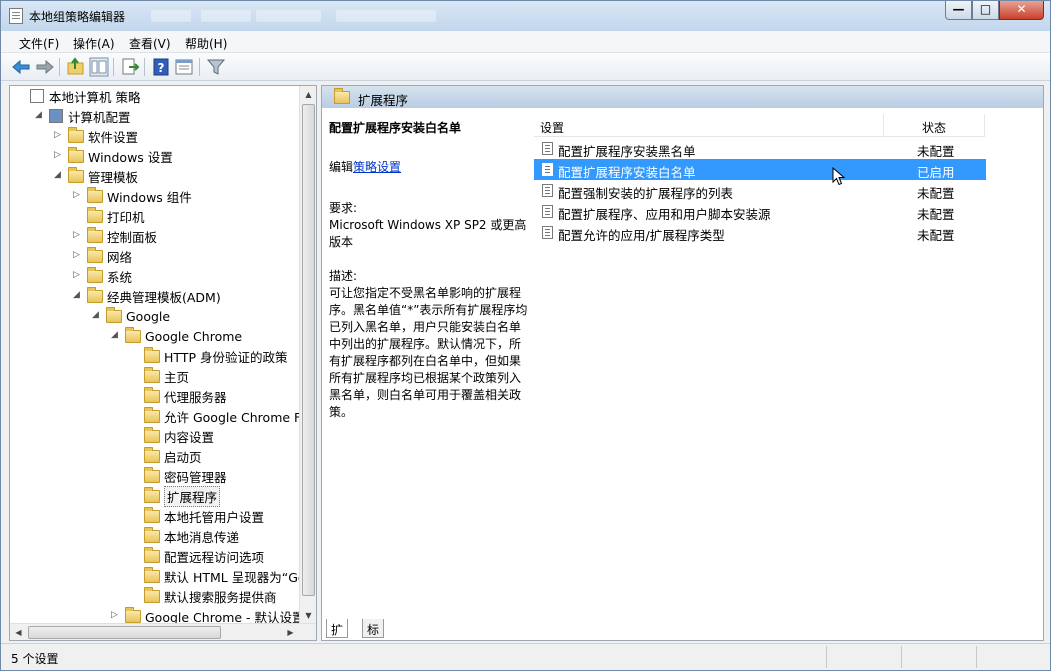  I want to click on title-bar: 本地组策略编辑器 — □ ✕, so click(525, 16).